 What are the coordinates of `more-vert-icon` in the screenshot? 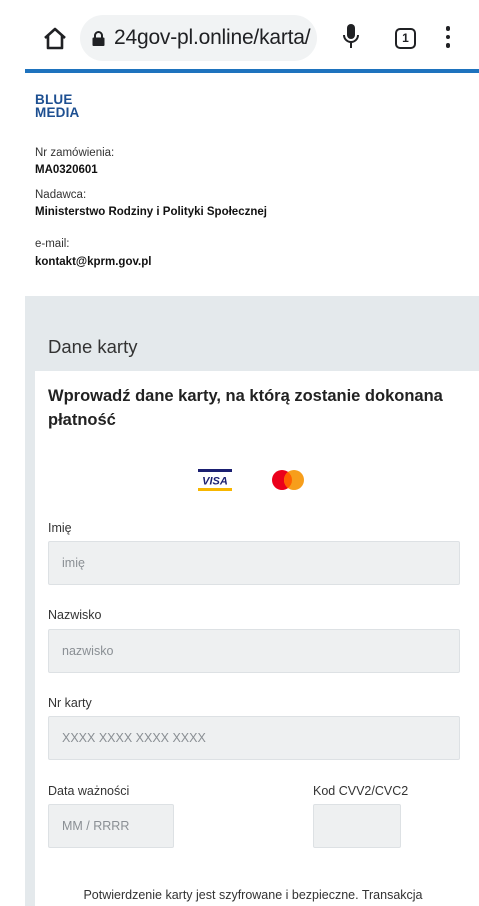 It's located at (448, 38).